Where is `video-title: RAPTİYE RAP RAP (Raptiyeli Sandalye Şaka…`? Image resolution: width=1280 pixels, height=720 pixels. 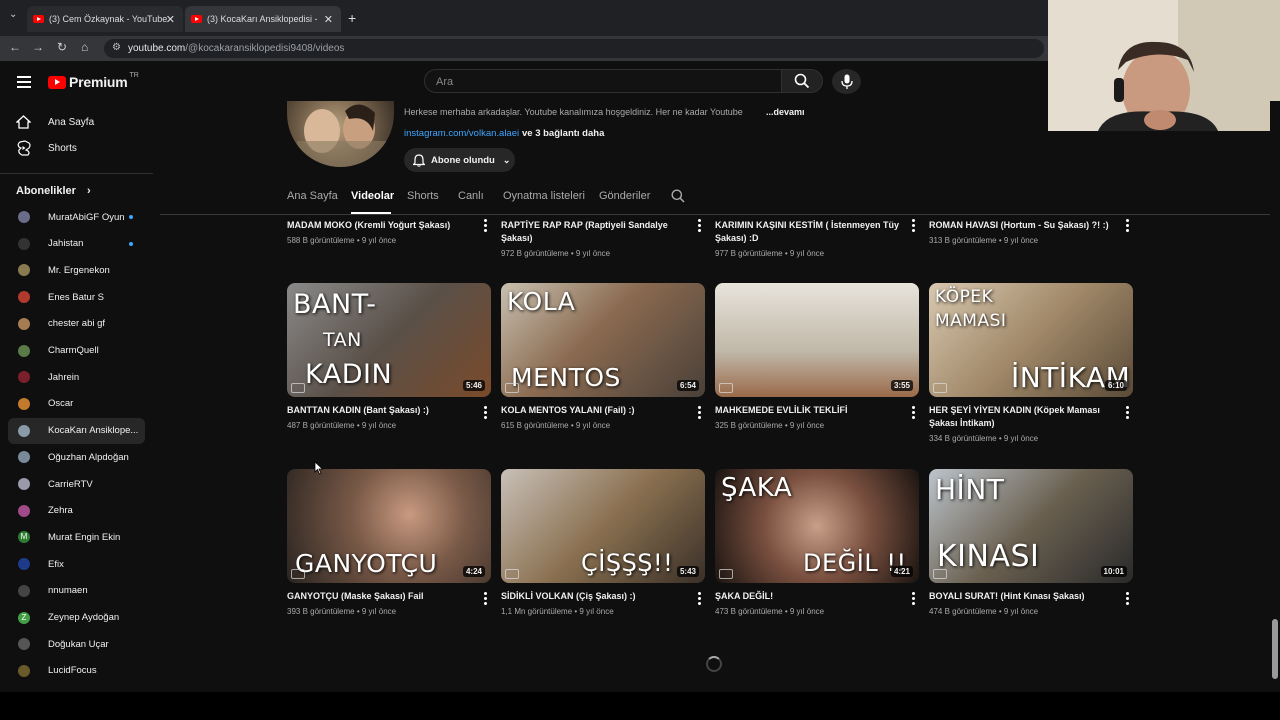 video-title: RAPTİYE RAP RAP (Raptiyeli Sandalye Şaka… is located at coordinates (594, 232).